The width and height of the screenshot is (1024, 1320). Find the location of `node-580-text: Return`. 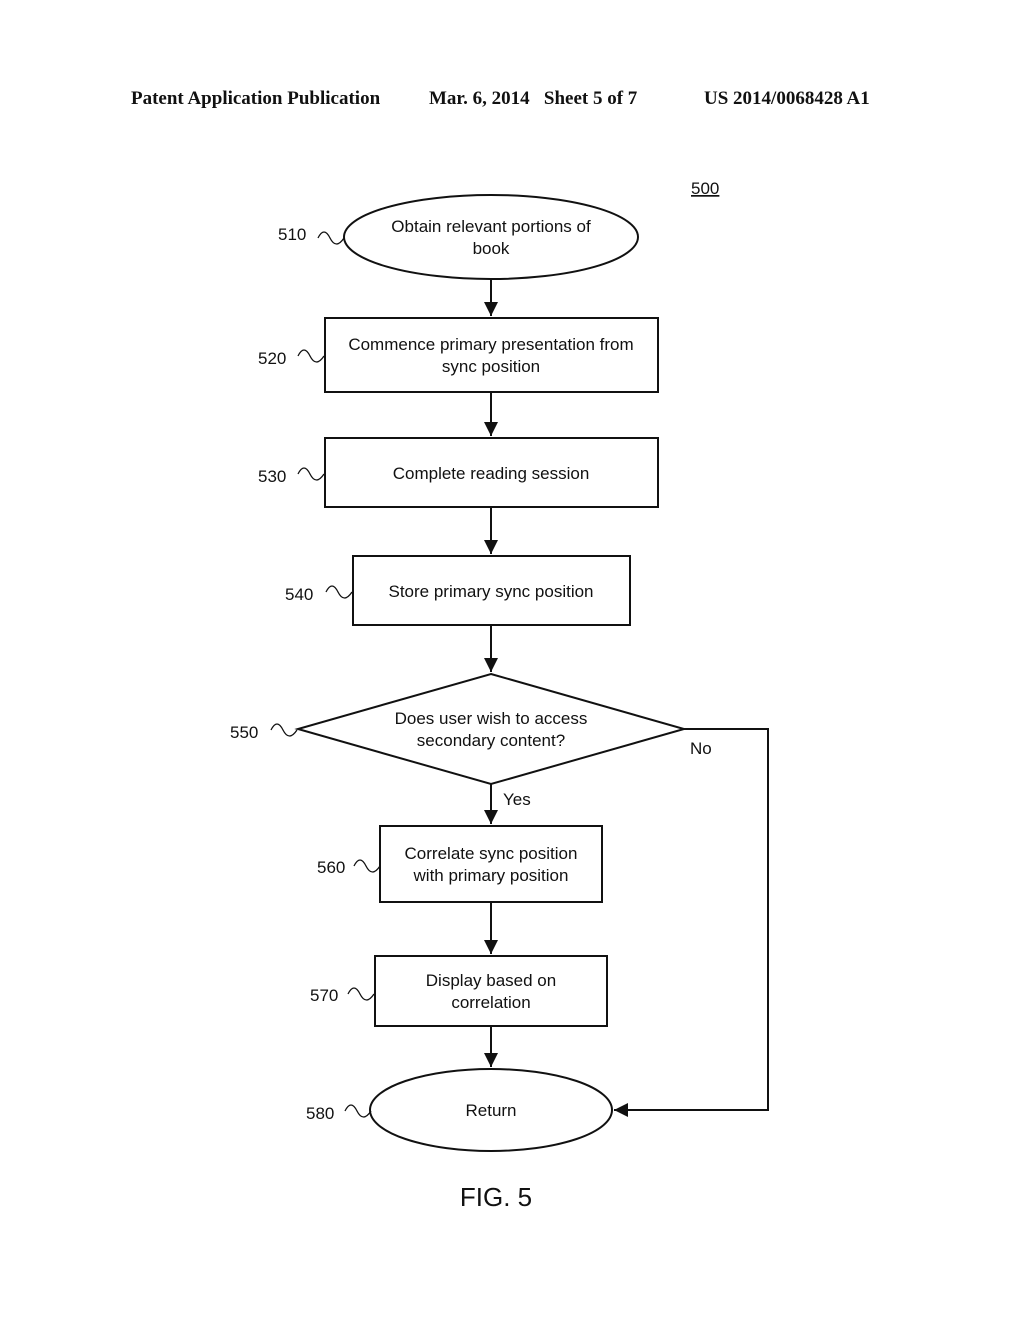

node-580-text: Return is located at coordinates (490, 1110).